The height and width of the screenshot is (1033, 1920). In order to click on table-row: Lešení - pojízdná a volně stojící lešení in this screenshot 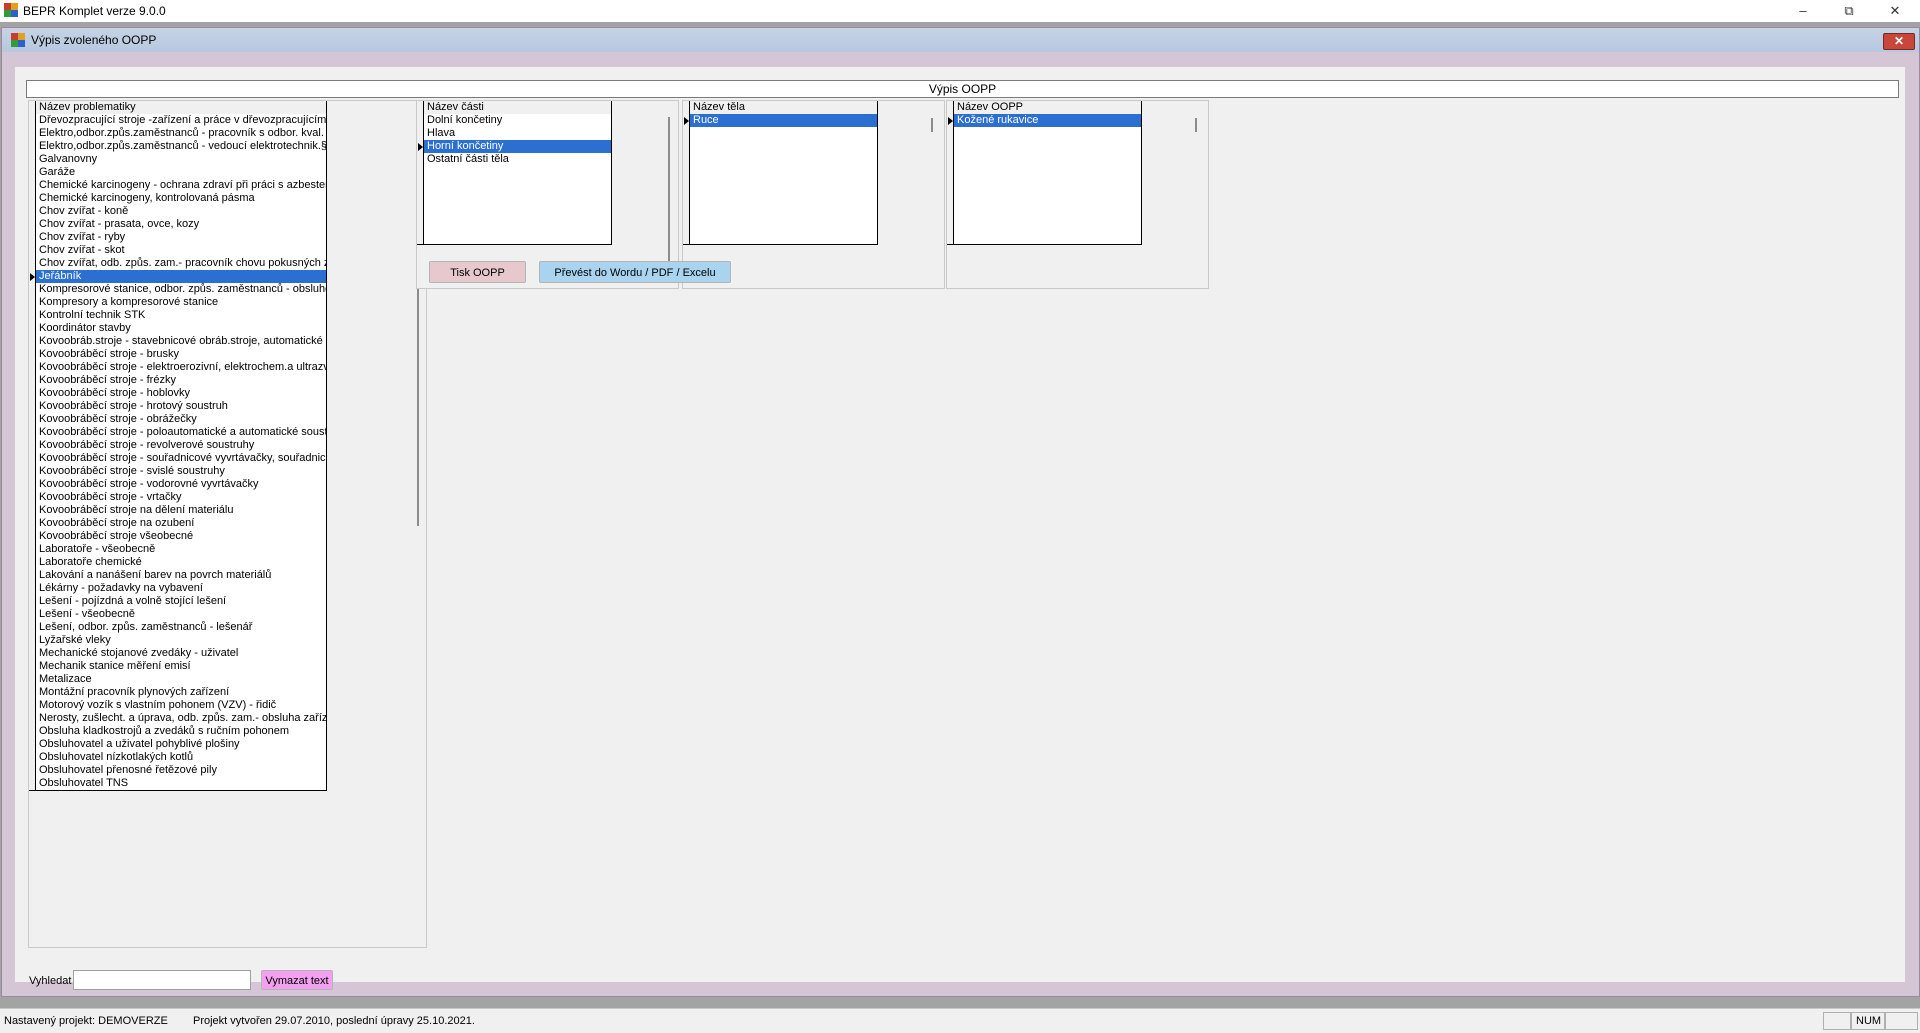, I will do `click(178, 602)`.